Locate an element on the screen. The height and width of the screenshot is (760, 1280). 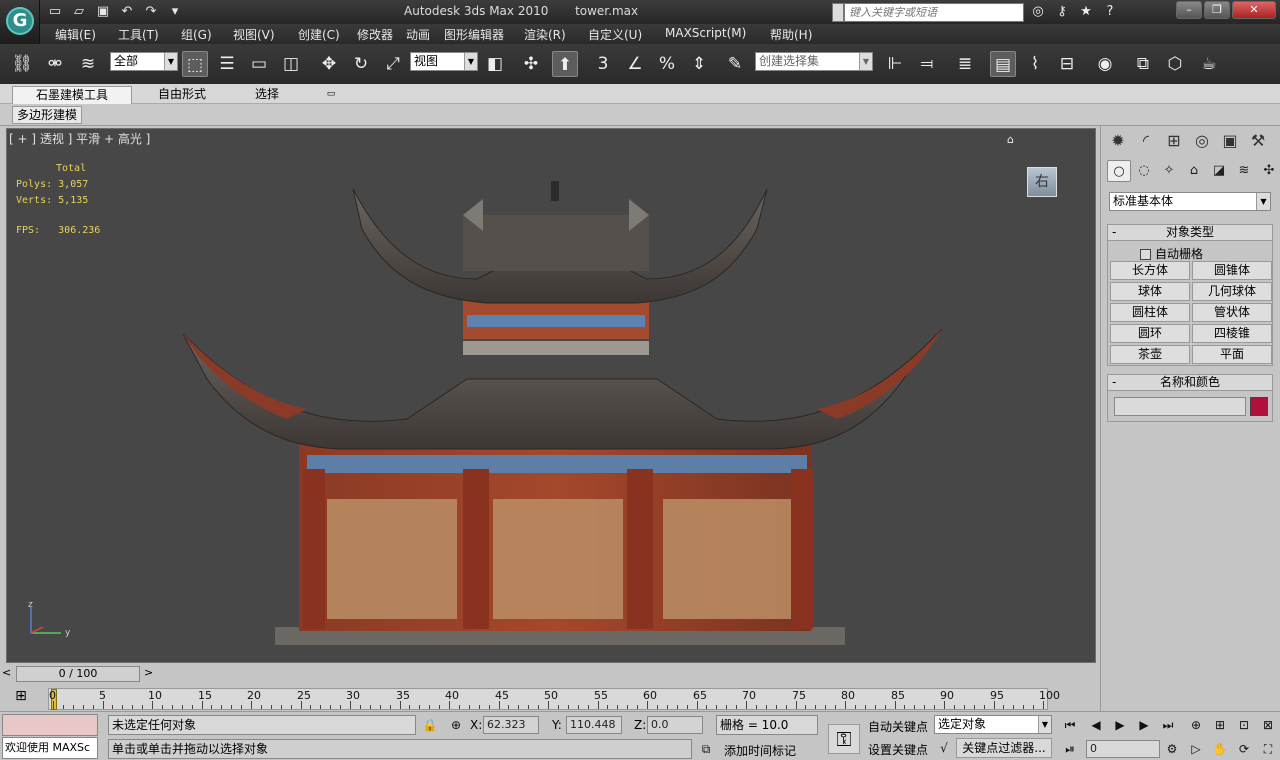
help-icon: ? is located at coordinates (1110, 12).